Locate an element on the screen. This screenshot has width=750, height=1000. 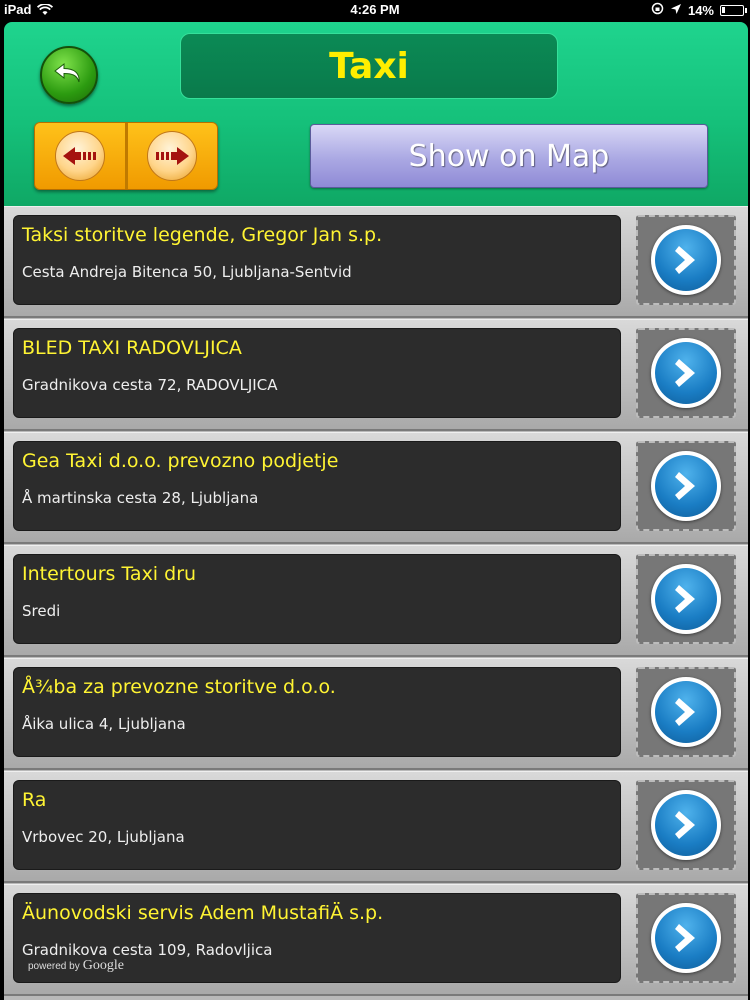
list-item: Ra Vrbovec 20, Ljubljana is located at coordinates (376, 827).